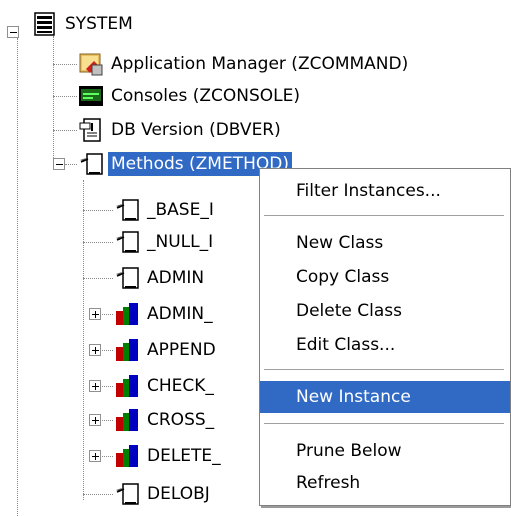 Image resolution: width=511 pixels, height=516 pixels. What do you see at coordinates (180, 386) in the screenshot?
I see `tree-node-label: CHECK_` at bounding box center [180, 386].